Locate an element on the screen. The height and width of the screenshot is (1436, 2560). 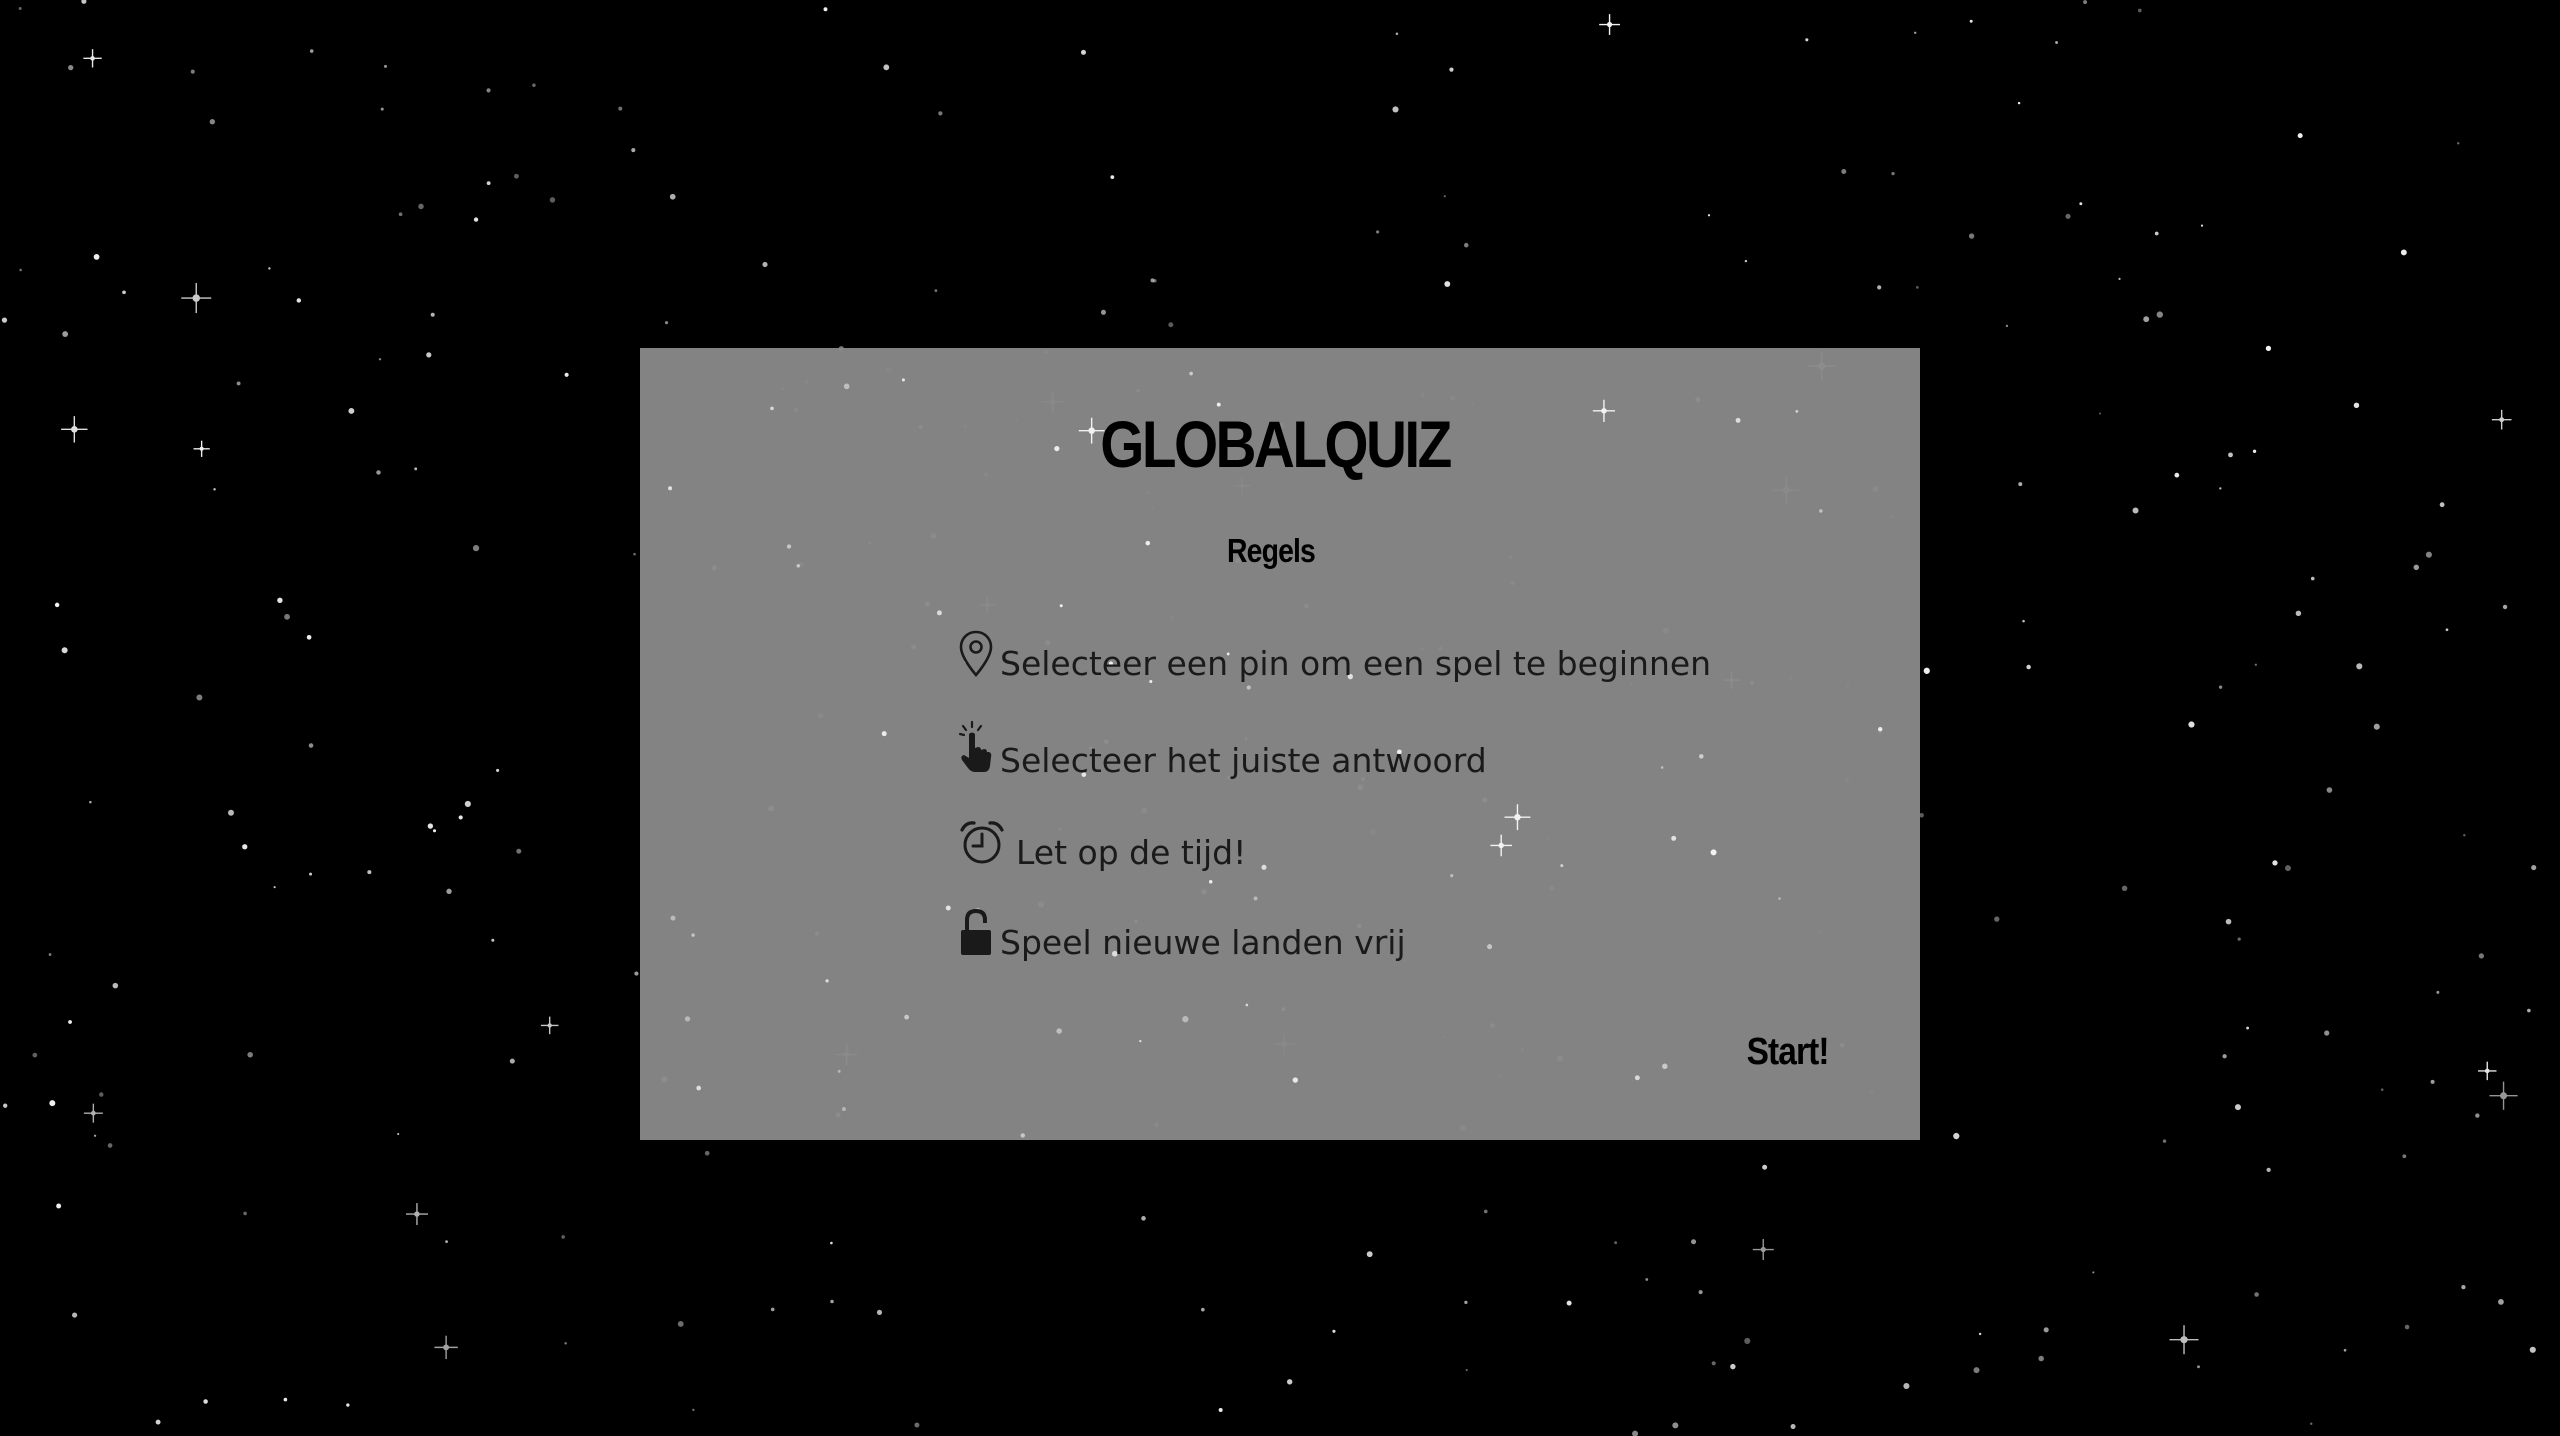
rule-text: Let op de tijd! is located at coordinates (1131, 852).